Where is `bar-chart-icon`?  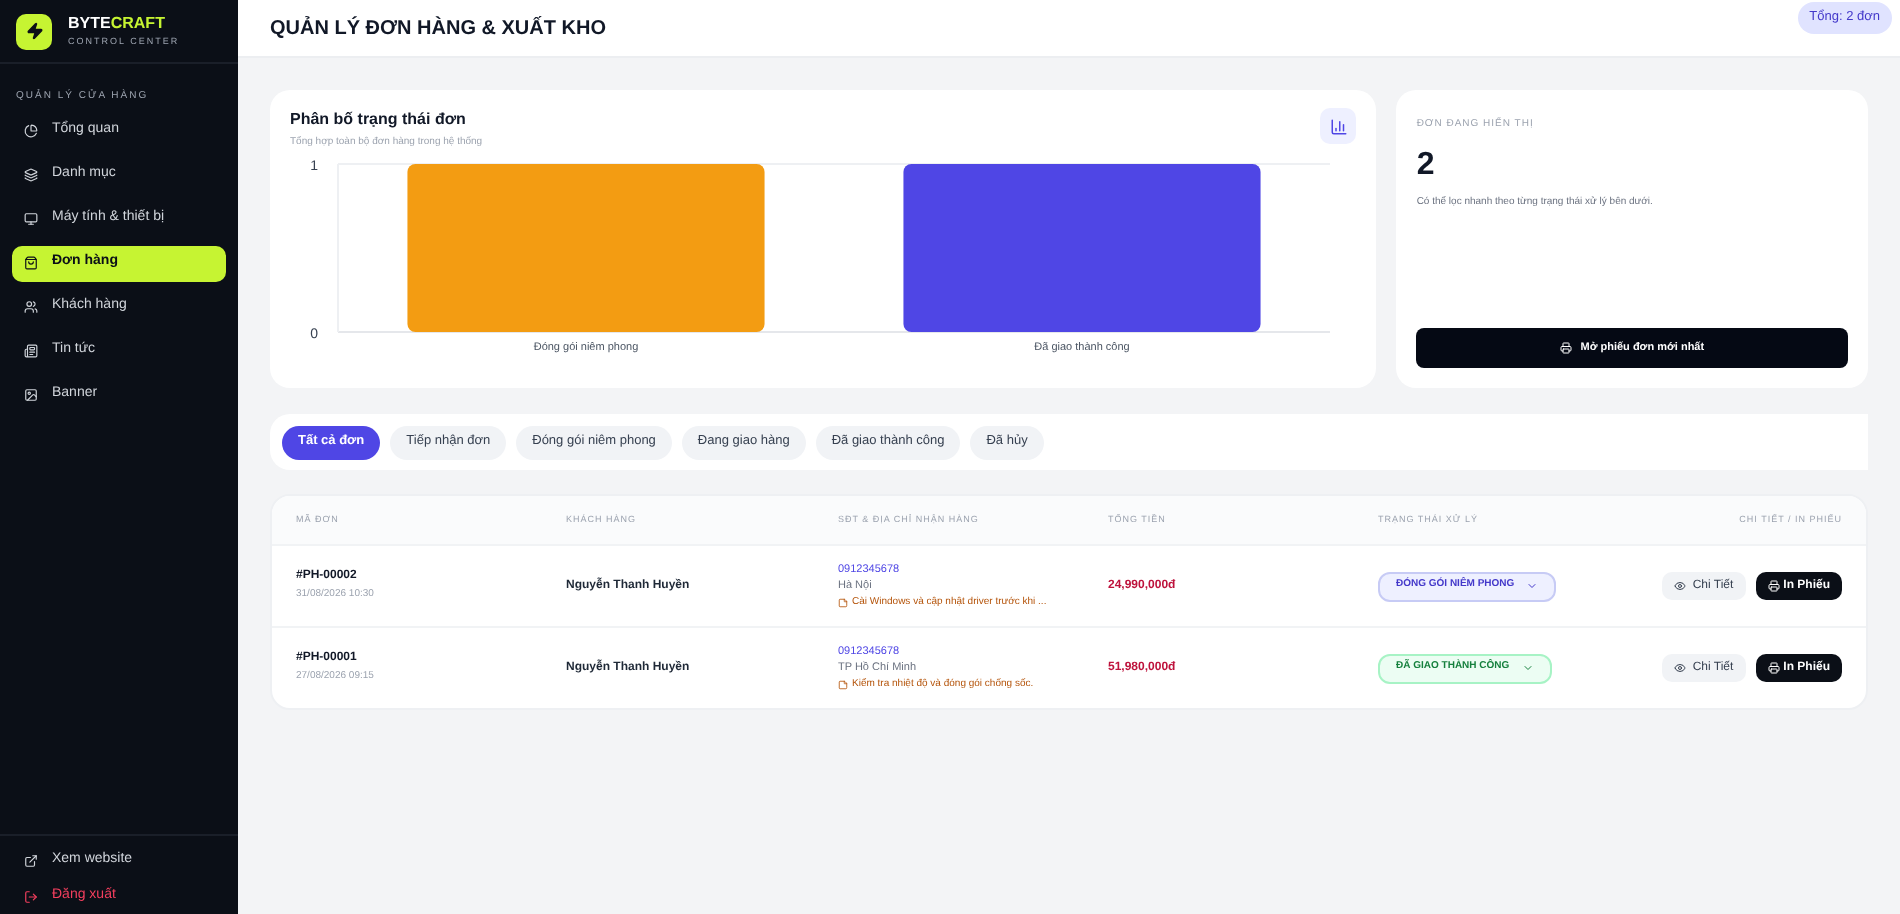
bar-chart-icon is located at coordinates (1338, 126).